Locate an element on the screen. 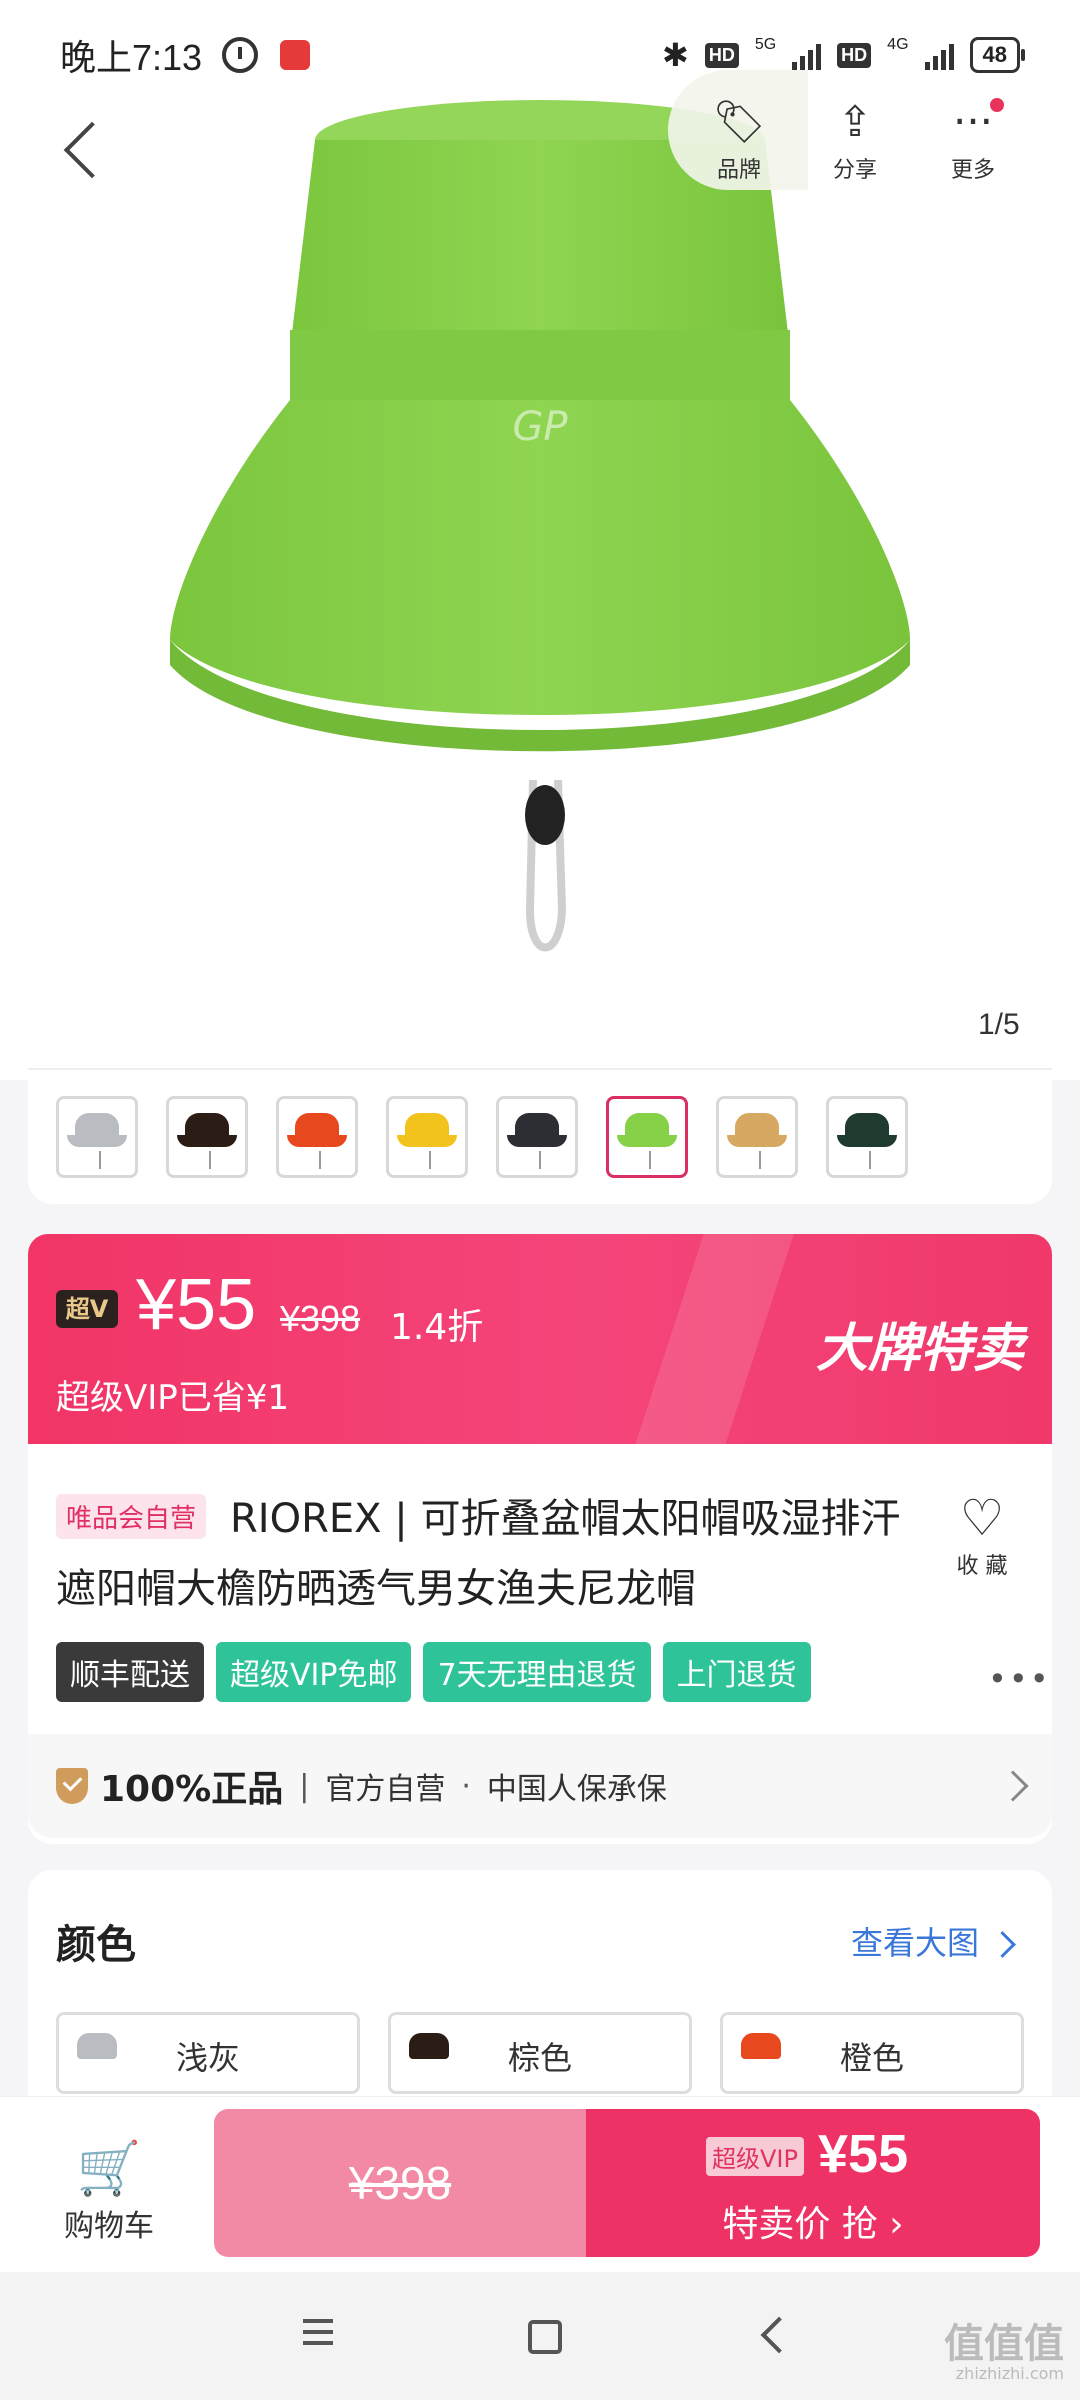 The height and width of the screenshot is (2400, 1080). menu-icon is located at coordinates (318, 2337).